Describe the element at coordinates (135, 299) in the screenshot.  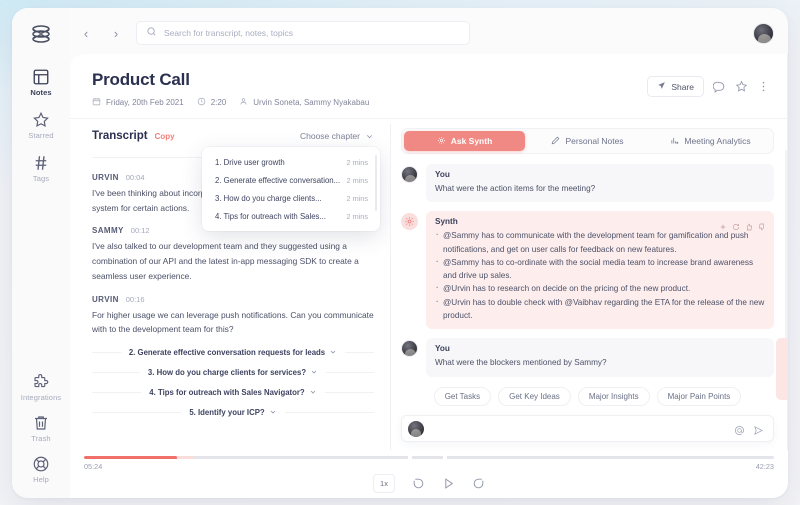
I see `timestamp: 00:16` at that location.